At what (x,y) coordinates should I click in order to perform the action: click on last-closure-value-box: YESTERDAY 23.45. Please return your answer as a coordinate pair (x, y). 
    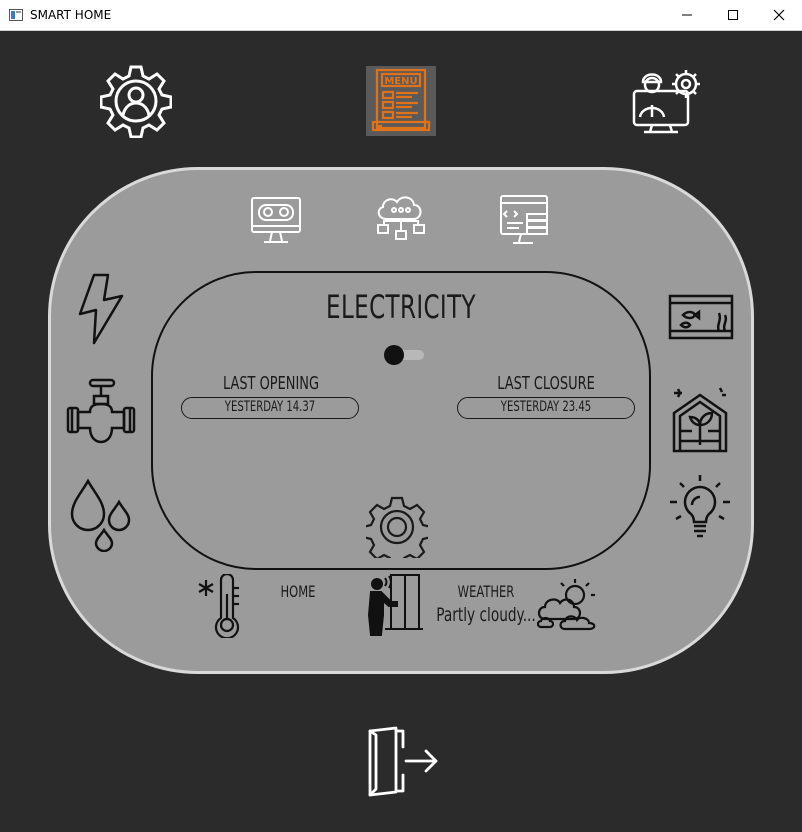
    Looking at the image, I should click on (546, 408).